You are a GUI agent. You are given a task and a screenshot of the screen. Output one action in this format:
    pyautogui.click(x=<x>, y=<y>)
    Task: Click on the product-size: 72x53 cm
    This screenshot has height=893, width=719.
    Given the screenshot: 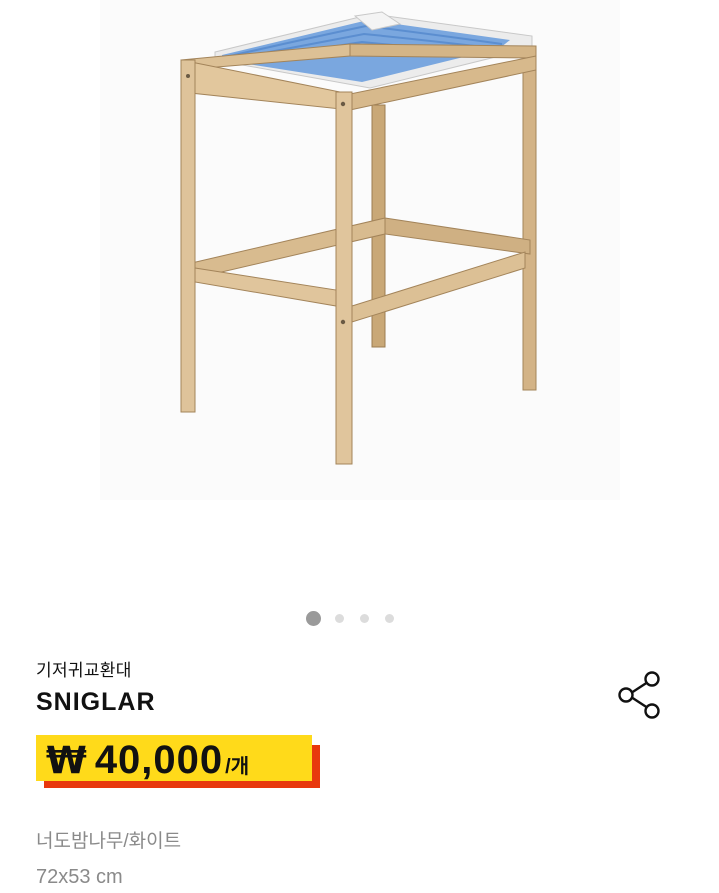 What is the action you would take?
    pyautogui.click(x=79, y=877)
    